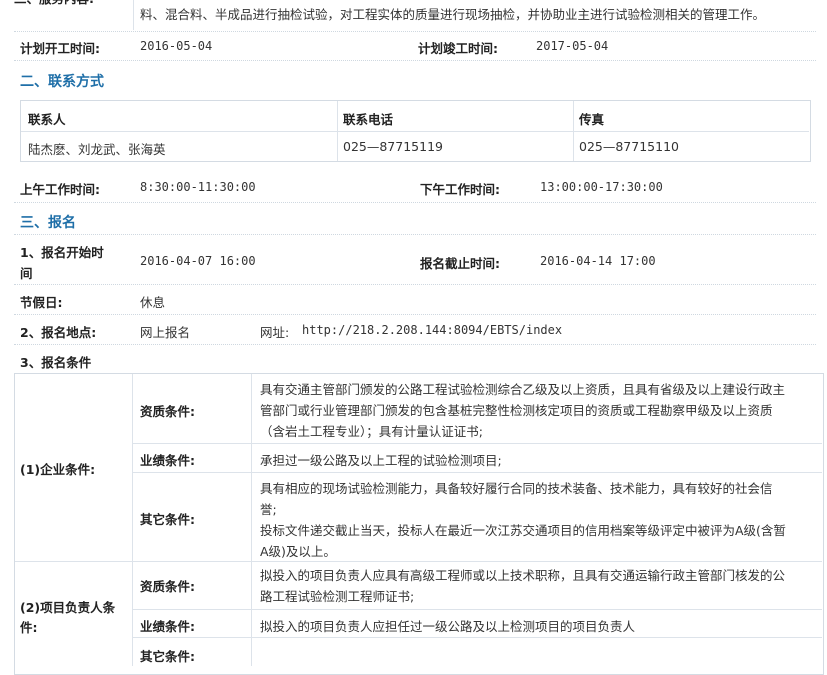 The width and height of the screenshot is (827, 675). Describe the element at coordinates (165, 332) in the screenshot. I see `signup-place-value: 网上报名` at that location.